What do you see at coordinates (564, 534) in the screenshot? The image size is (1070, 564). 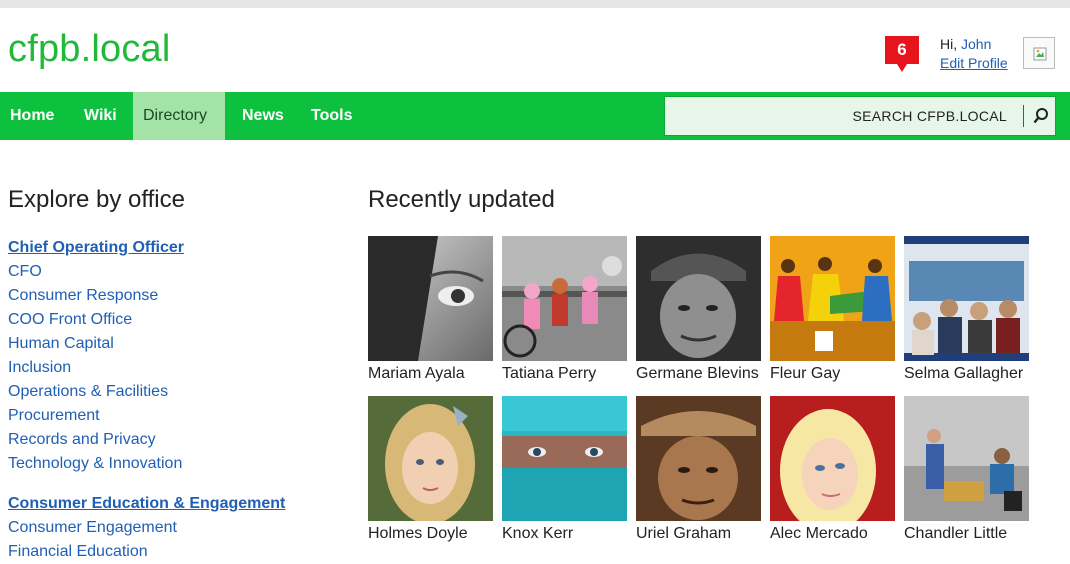 I see `person-name: Knox Kerr` at bounding box center [564, 534].